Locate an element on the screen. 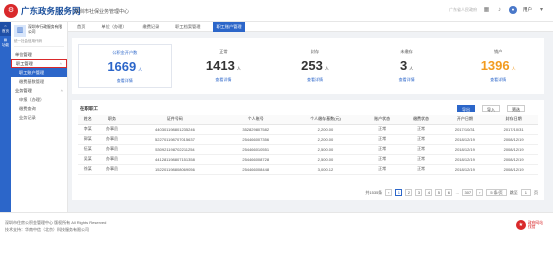 The width and height of the screenshot is (553, 277). sidebar-item-business-records: 业务记录 is located at coordinates (39, 117).